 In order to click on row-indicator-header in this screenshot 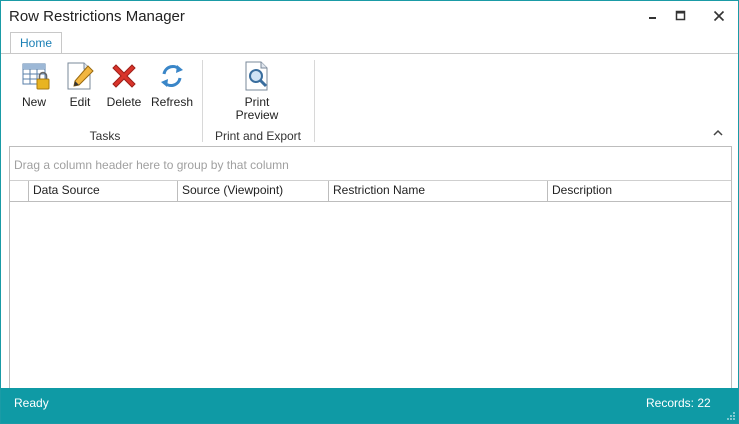, I will do `click(19, 191)`.